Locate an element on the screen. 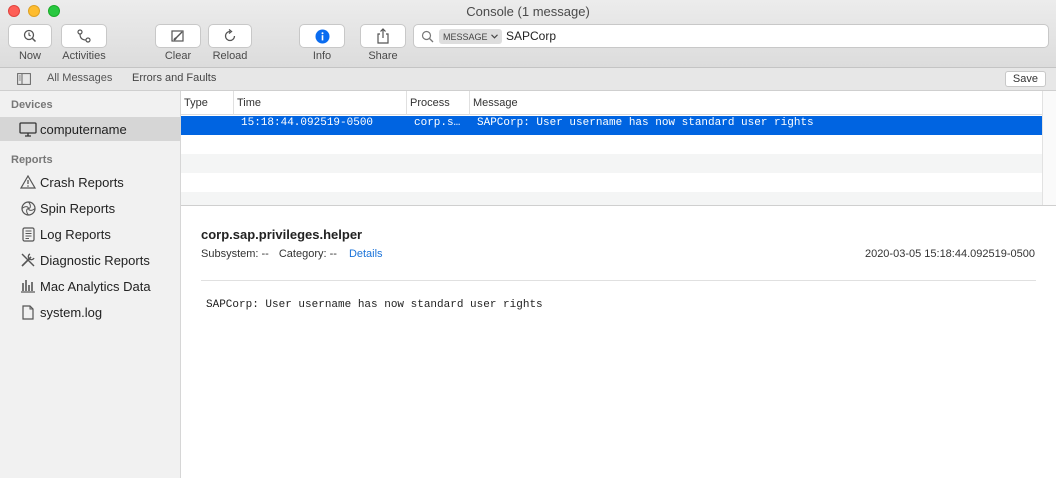 The image size is (1056, 478). search-token-message: MESSAGE is located at coordinates (470, 36).